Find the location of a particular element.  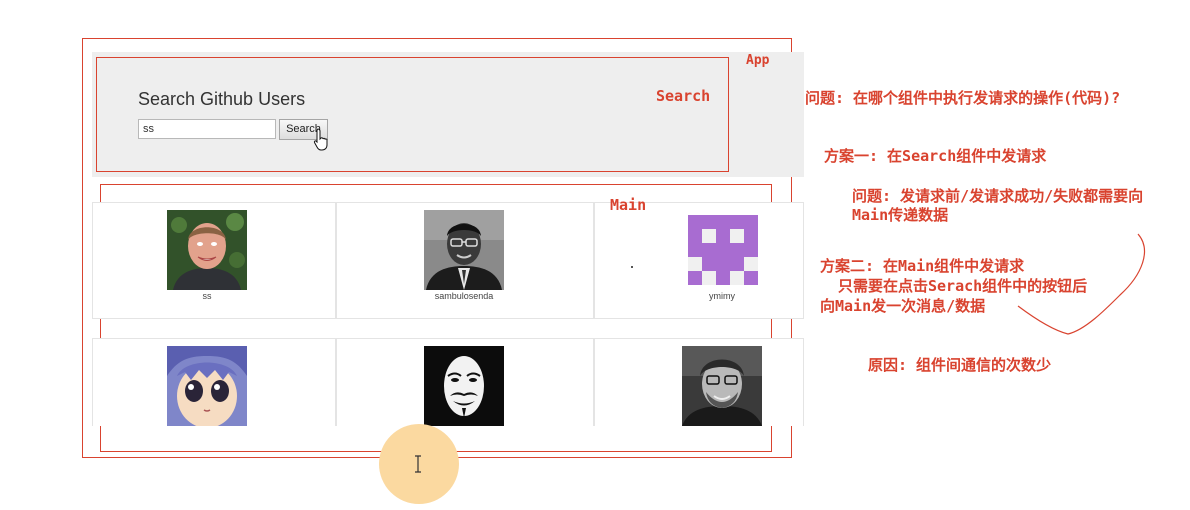

note-plan1-issue-2: Main传递数据 is located at coordinates (900, 215).